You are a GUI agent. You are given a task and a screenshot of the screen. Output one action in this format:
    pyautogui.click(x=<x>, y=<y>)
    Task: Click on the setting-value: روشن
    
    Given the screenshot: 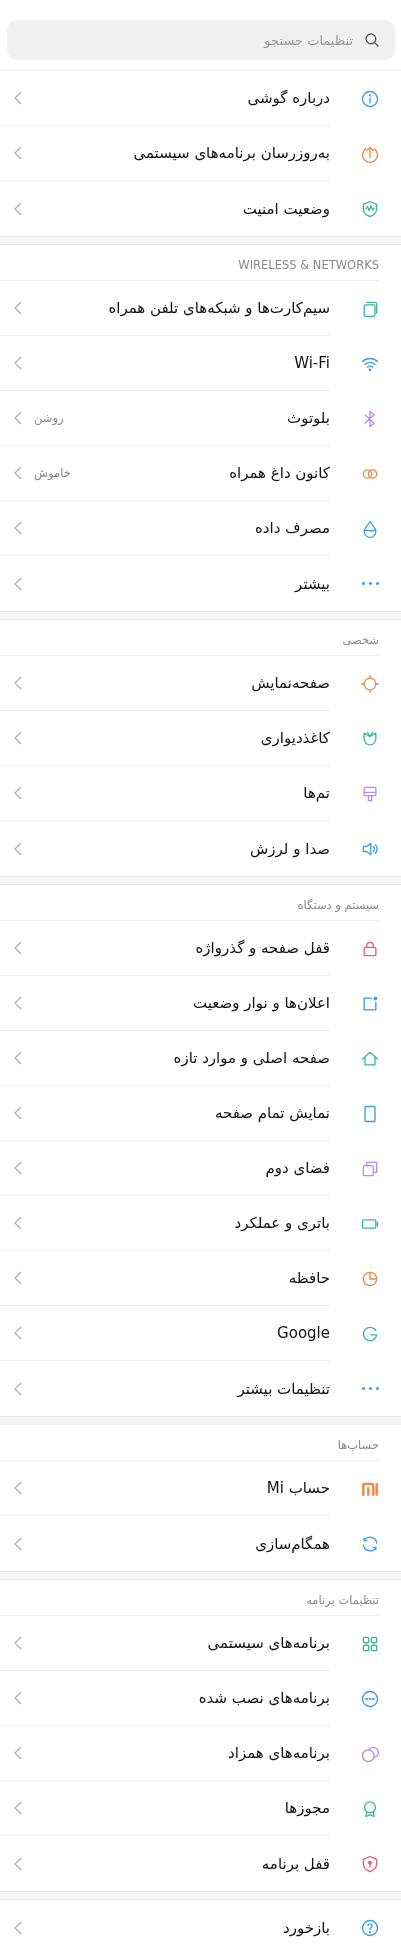 What is the action you would take?
    pyautogui.click(x=49, y=418)
    